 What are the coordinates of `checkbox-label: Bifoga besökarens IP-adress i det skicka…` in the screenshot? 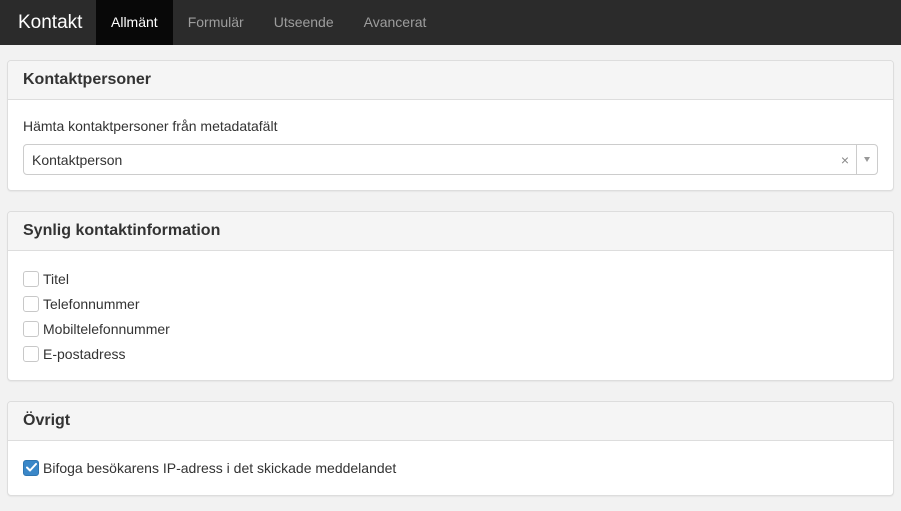 It's located at (220, 467).